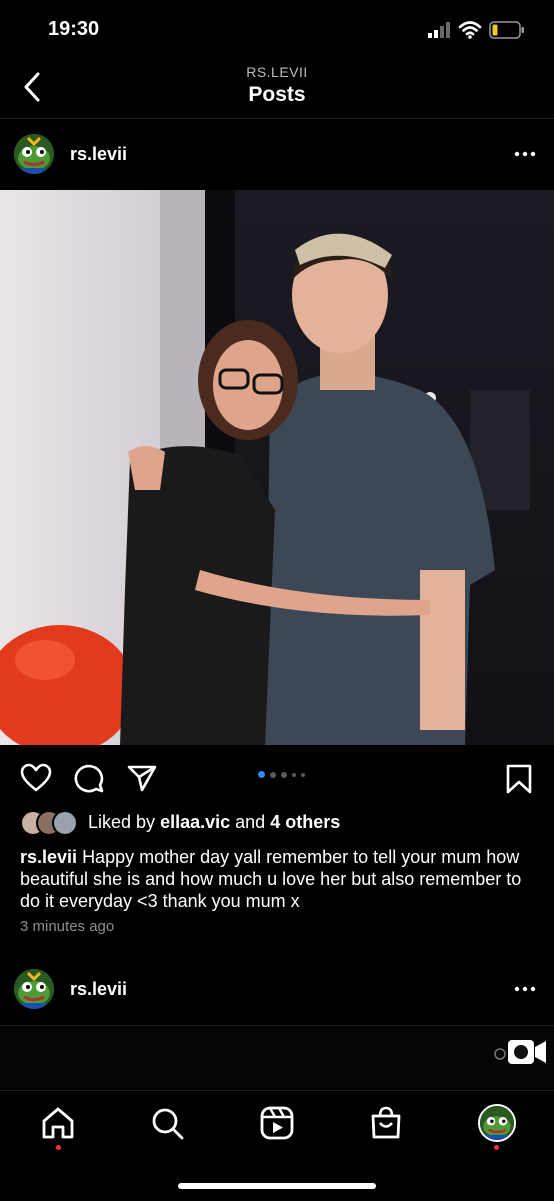 The width and height of the screenshot is (554, 1201). Describe the element at coordinates (58, 1147) in the screenshot. I see `home-notification-dot` at that location.